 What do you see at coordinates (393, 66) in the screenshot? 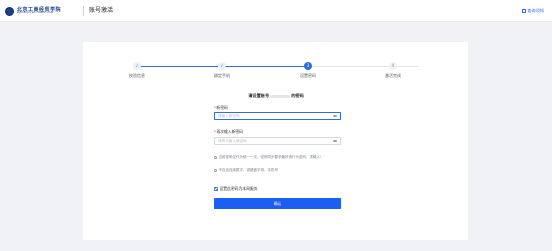
I see `step-4-number: 4` at bounding box center [393, 66].